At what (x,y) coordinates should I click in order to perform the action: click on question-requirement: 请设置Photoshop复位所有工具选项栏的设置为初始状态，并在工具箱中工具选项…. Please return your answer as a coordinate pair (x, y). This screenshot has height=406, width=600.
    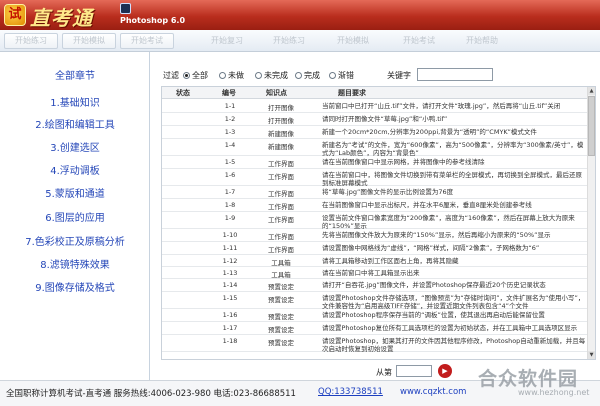
    Looking at the image, I should click on (450, 328).